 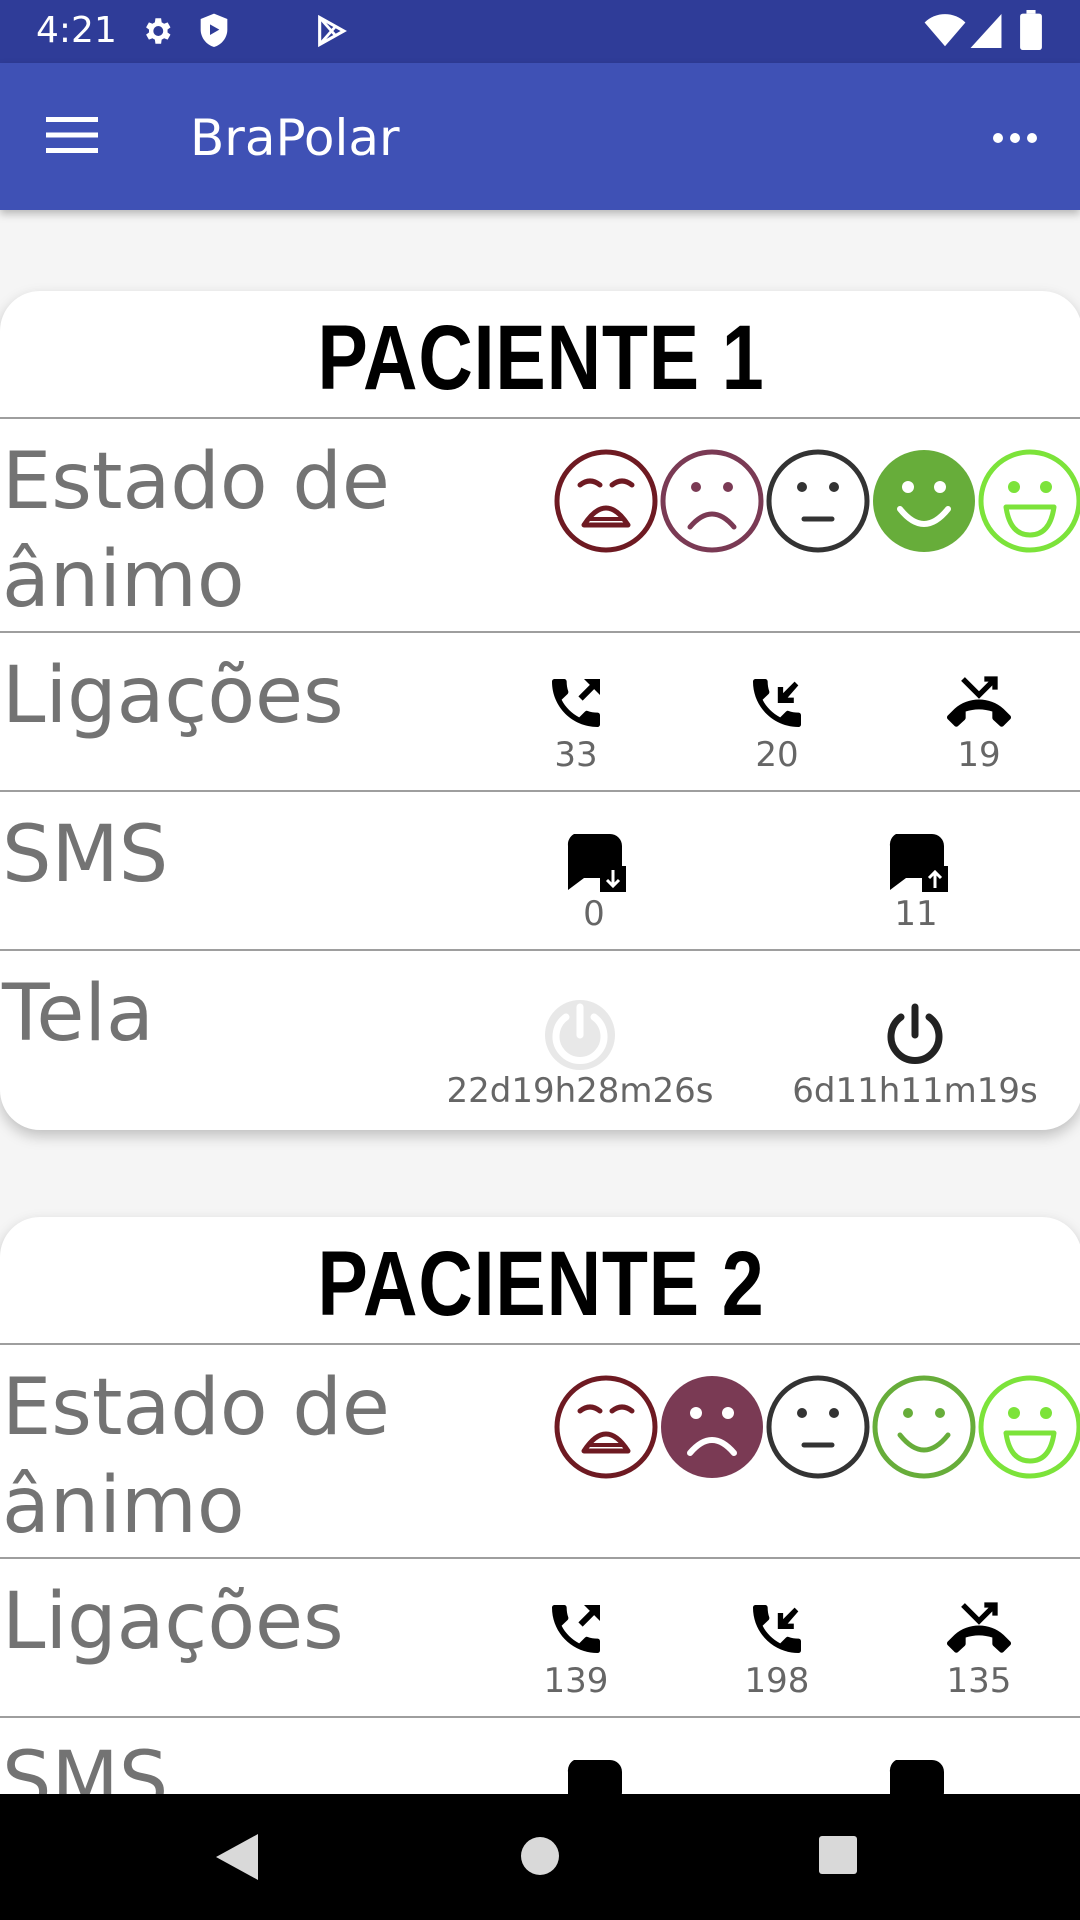 I want to click on missed-calls-count: 19, so click(x=979, y=755).